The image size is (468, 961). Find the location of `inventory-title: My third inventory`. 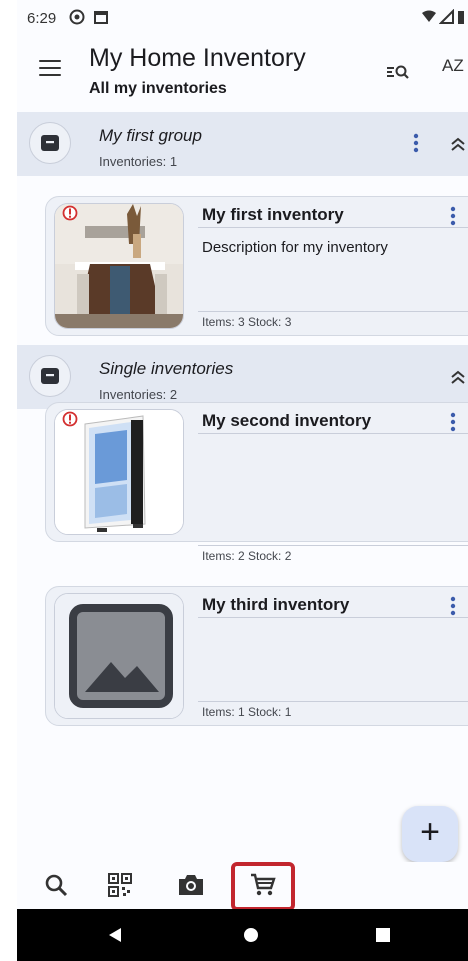

inventory-title: My third inventory is located at coordinates (276, 604).